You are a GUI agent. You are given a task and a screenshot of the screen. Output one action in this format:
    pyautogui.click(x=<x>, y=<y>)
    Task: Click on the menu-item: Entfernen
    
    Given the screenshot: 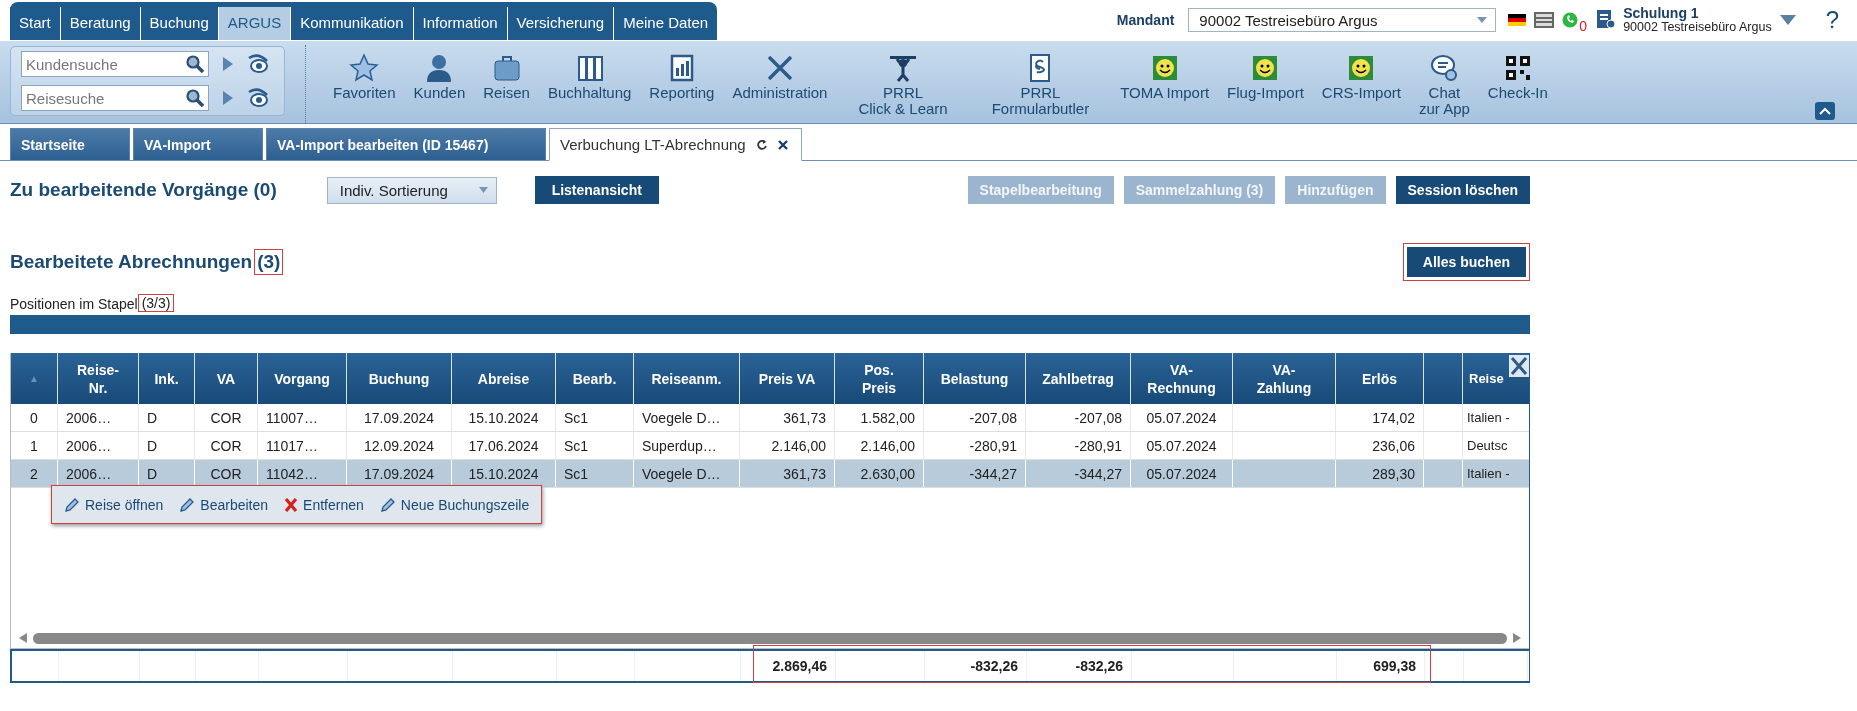 What is the action you would take?
    pyautogui.click(x=324, y=504)
    